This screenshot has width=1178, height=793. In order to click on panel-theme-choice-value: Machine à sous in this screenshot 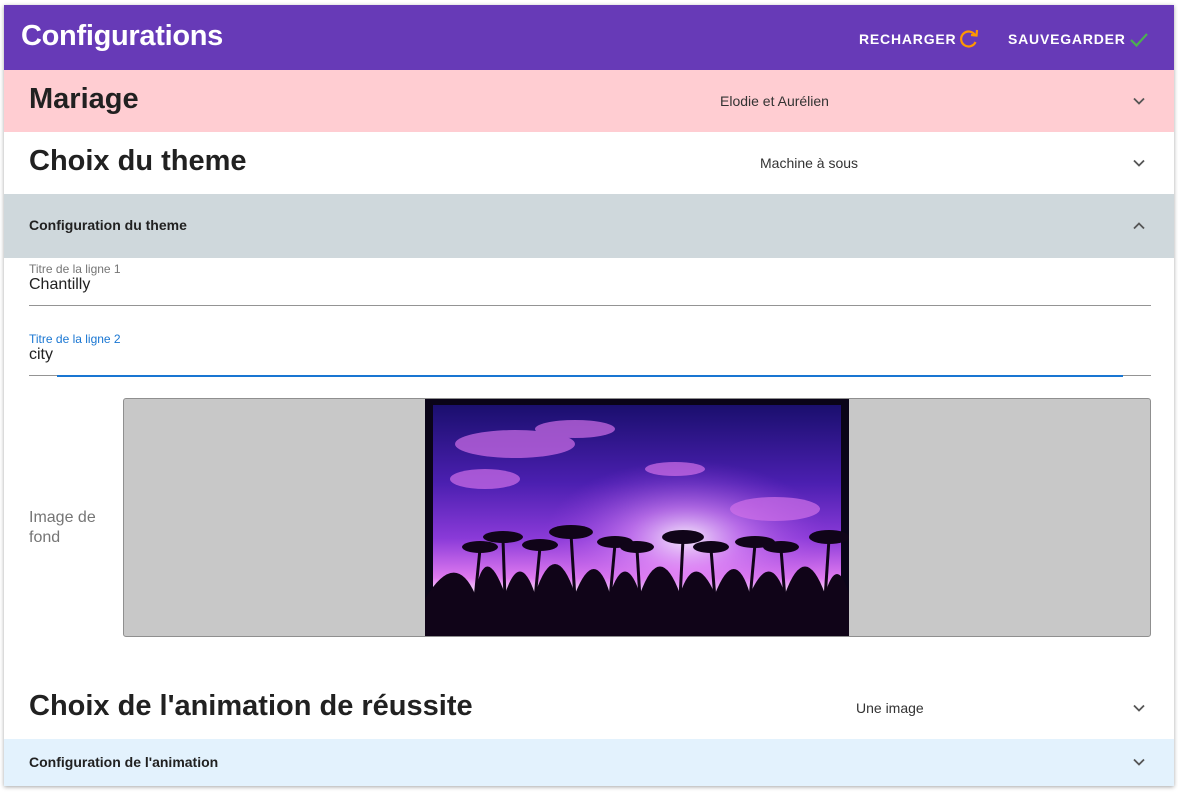, I will do `click(809, 163)`.